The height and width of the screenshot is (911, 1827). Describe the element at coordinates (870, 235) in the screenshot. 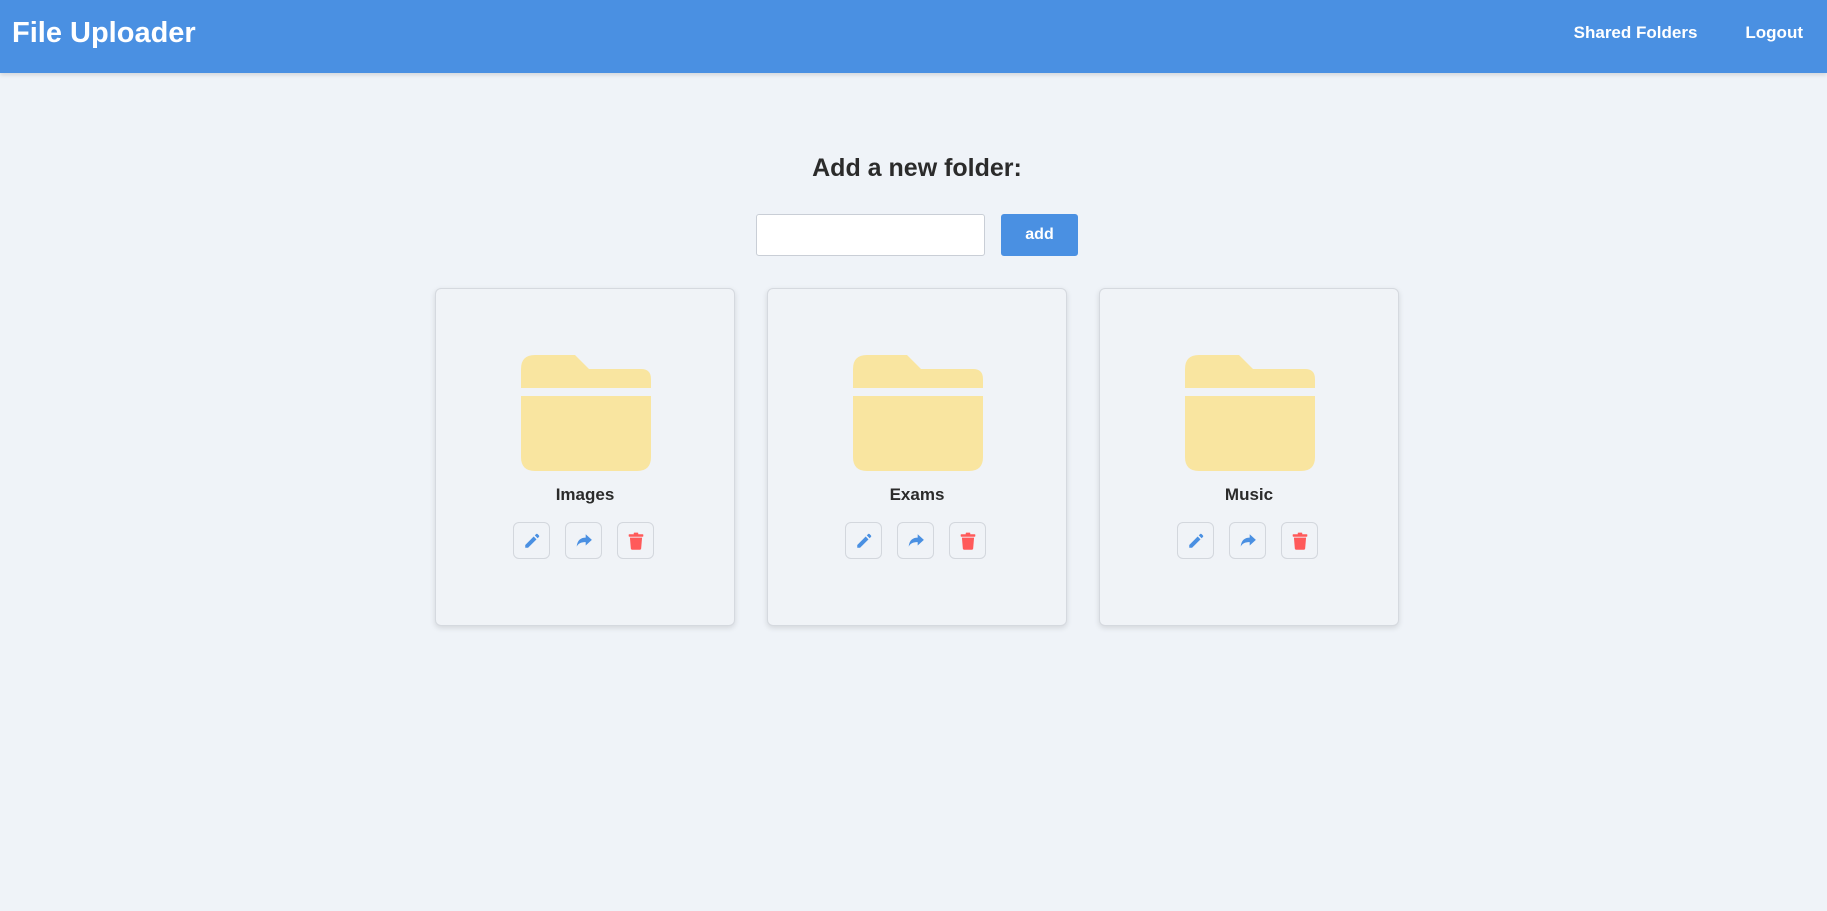

I see `folder-name-input` at that location.